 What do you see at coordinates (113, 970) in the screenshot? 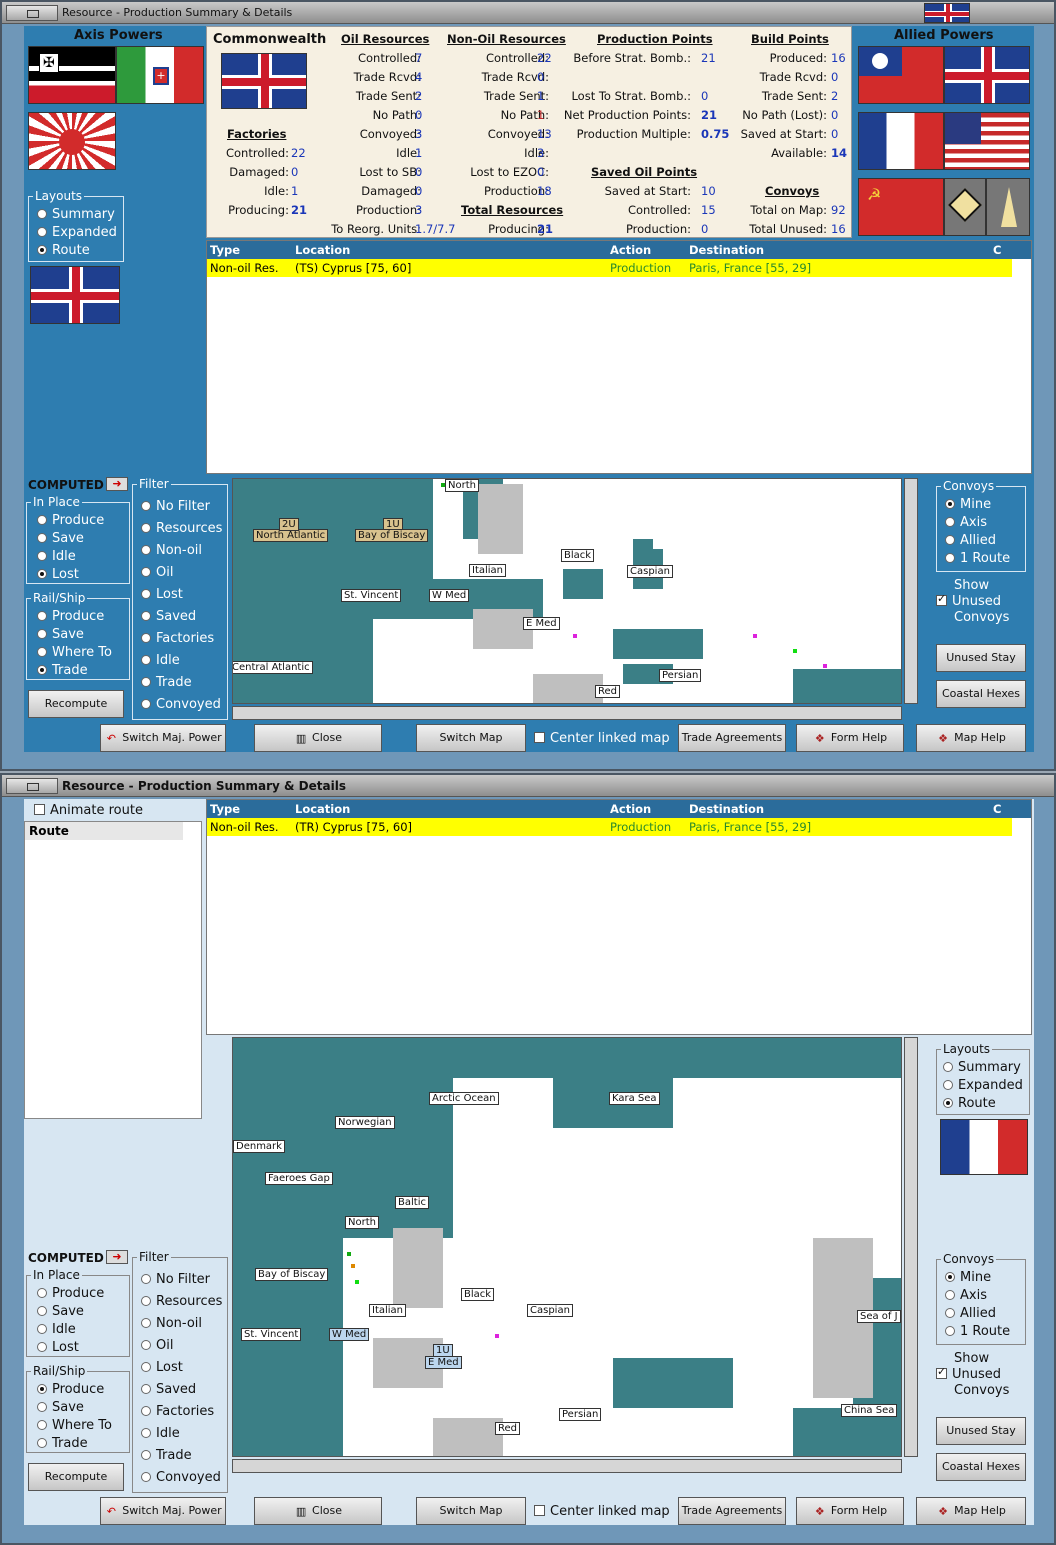
I see `route-list: Route` at bounding box center [113, 970].